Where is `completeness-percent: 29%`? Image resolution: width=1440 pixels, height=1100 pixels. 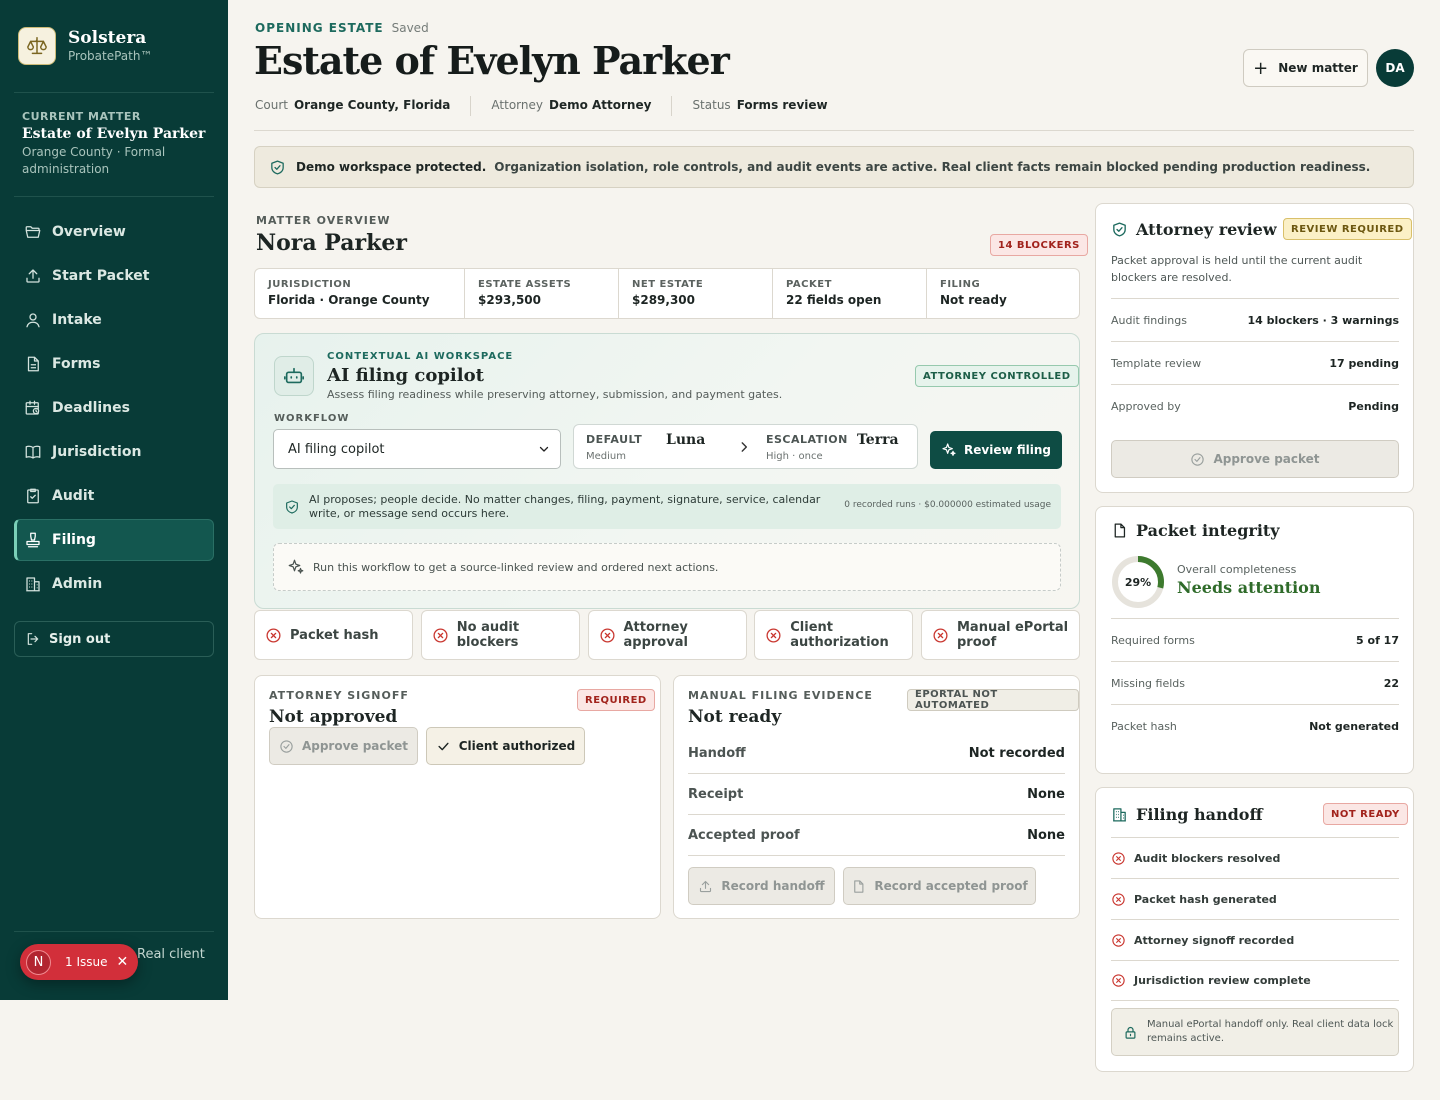 completeness-percent: 29% is located at coordinates (1138, 582).